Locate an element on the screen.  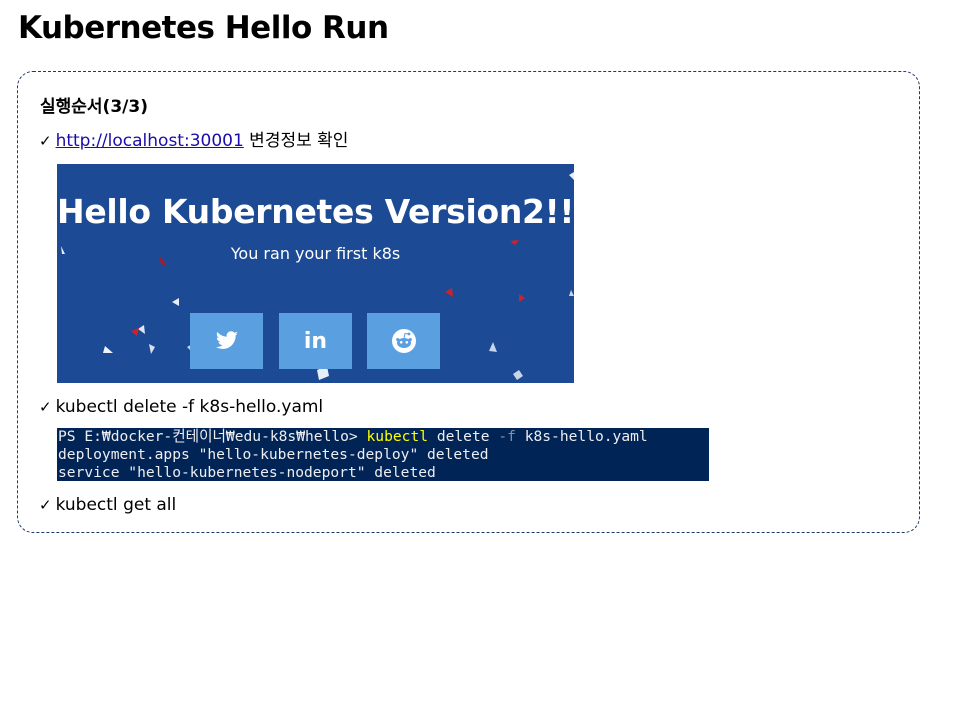
reddit-share-button is located at coordinates (403, 341).